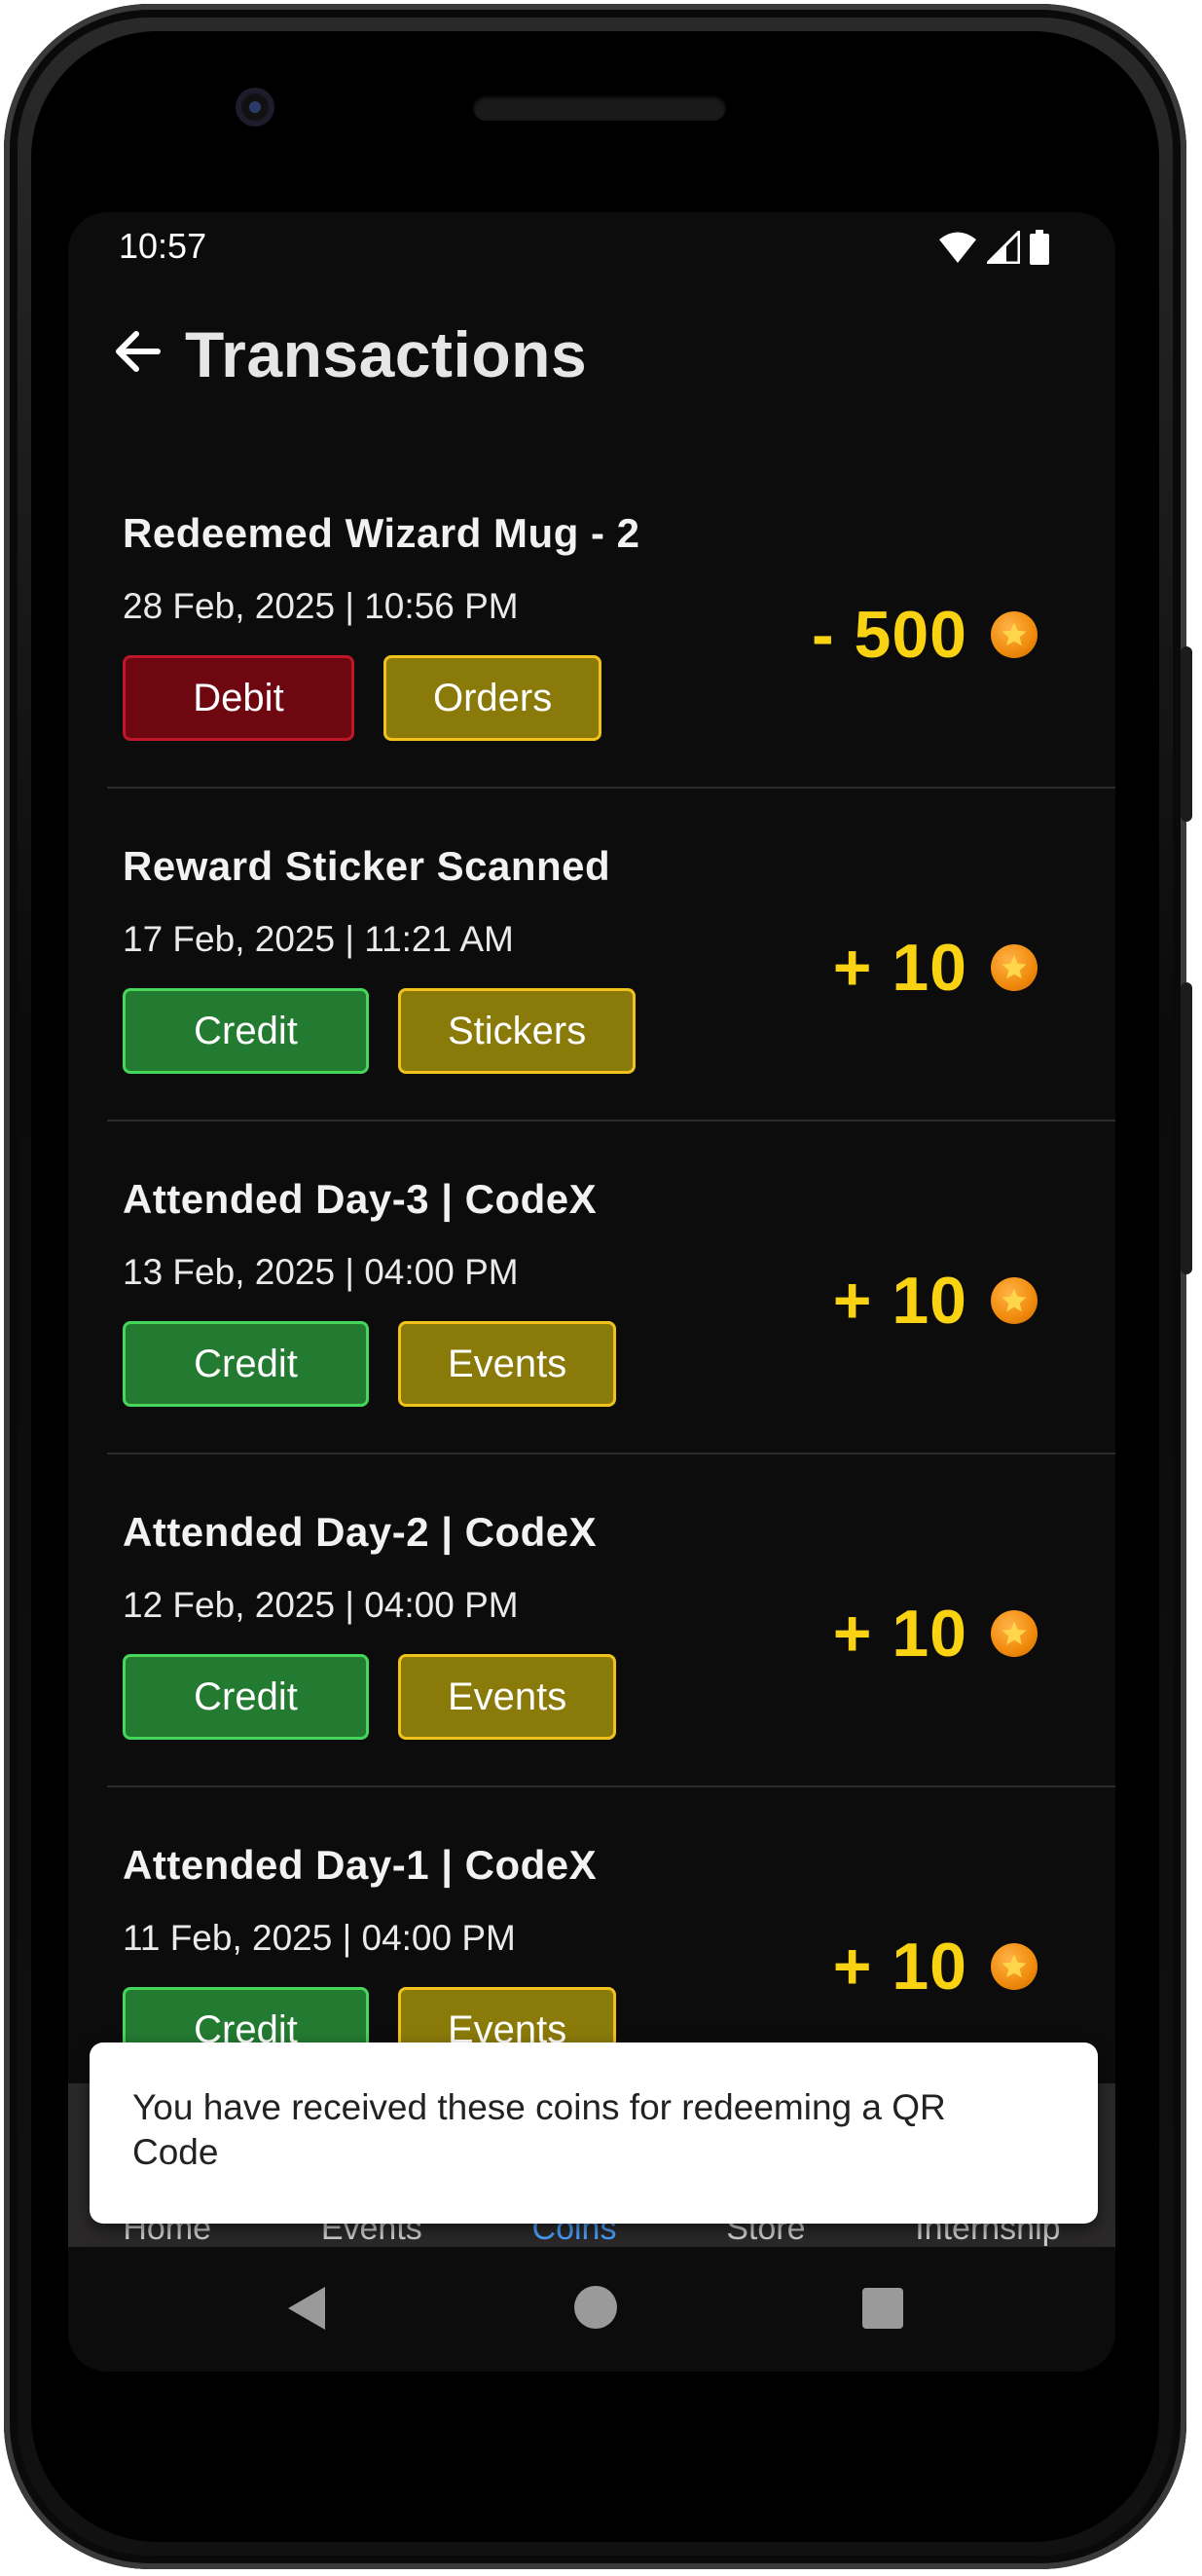 This screenshot has width=1202, height=2576. I want to click on app-bar: Transactions, so click(591, 349).